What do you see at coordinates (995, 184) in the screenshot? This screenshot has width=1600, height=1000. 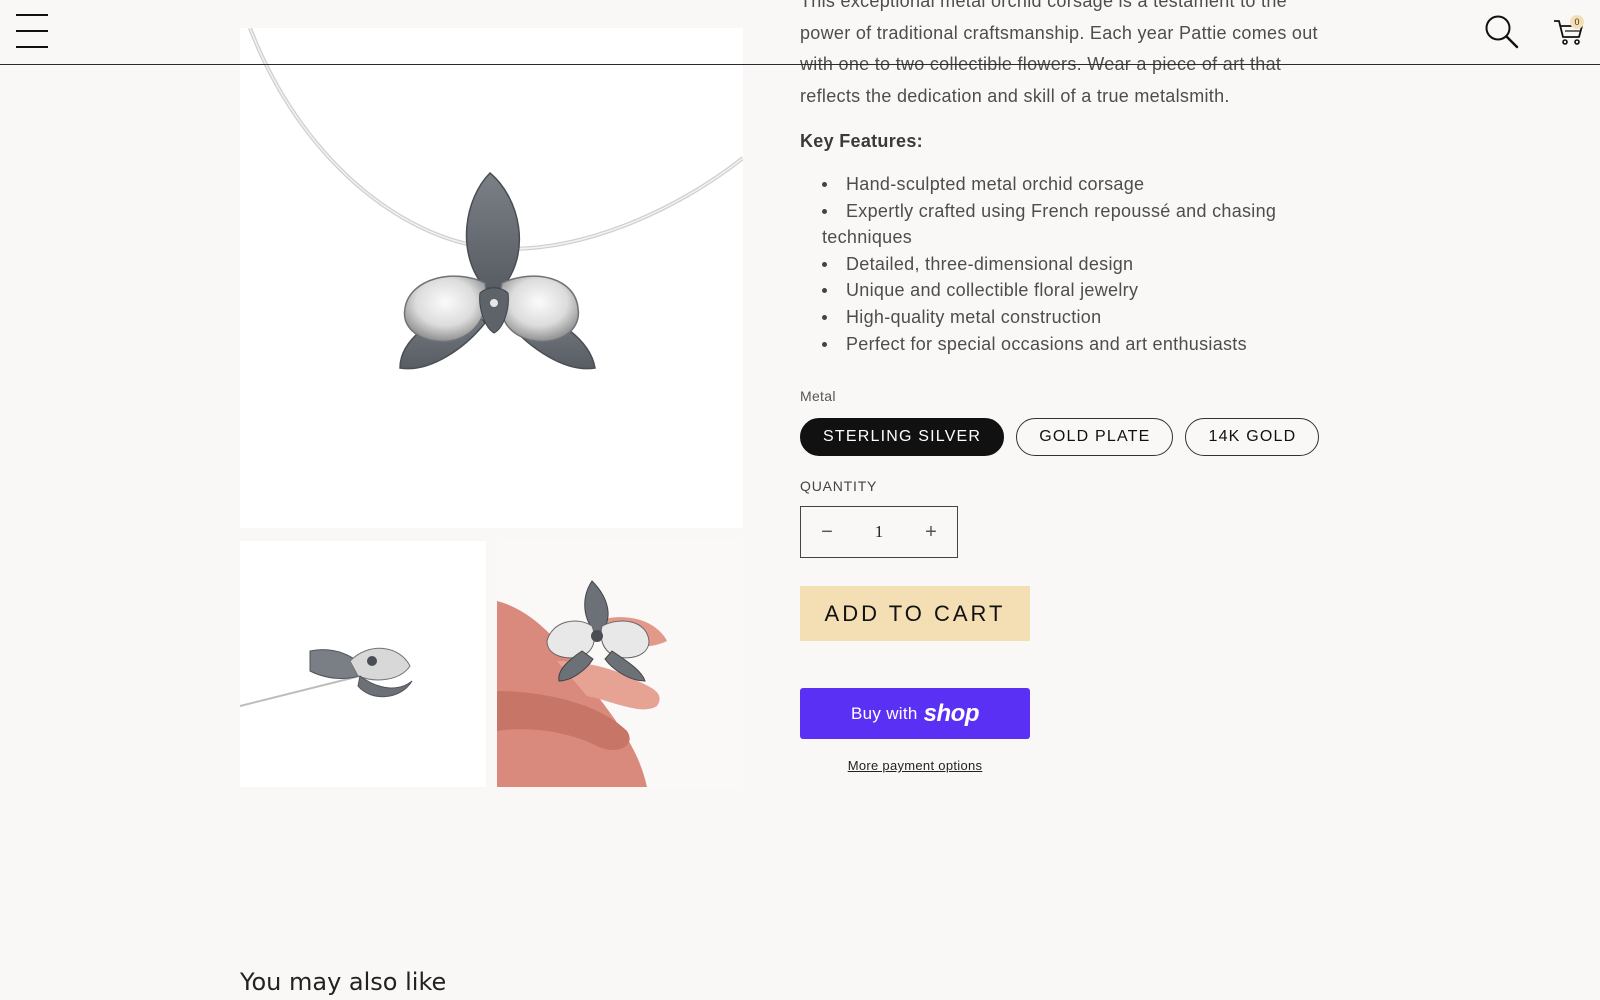 I see `feature-text: Hand-sculpted metal orchid corsage` at bounding box center [995, 184].